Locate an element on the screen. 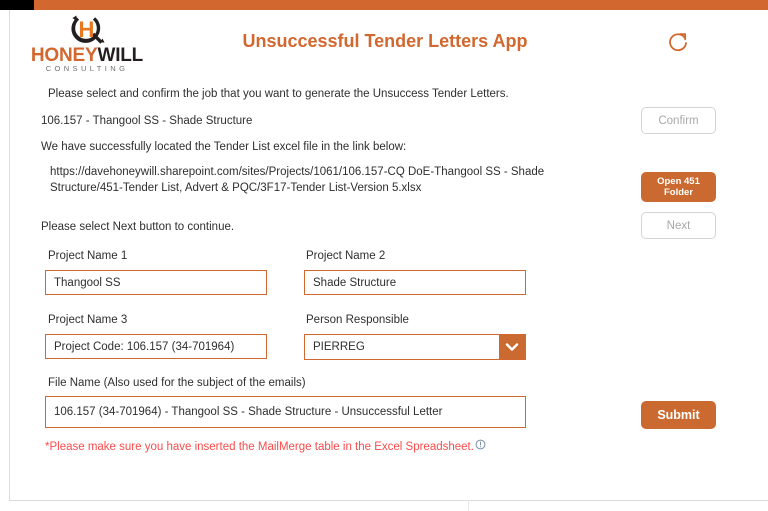  honeywill-circular-h-logo-icon: H is located at coordinates (87, 30).